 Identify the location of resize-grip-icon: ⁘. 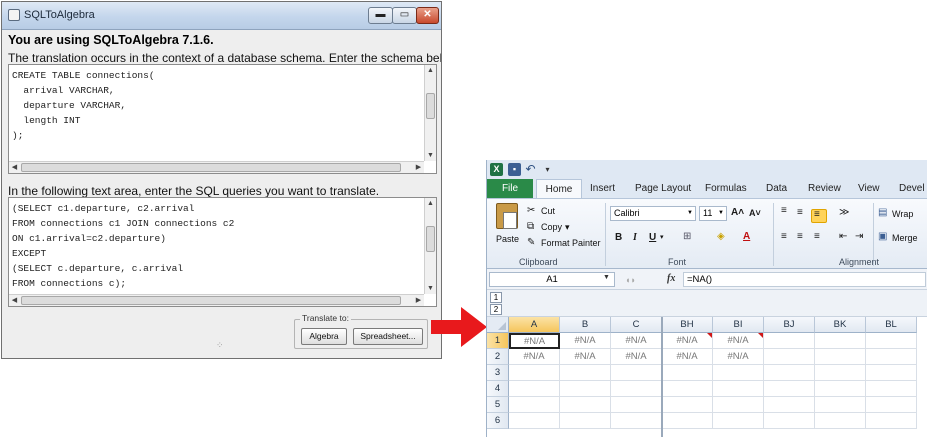
(220, 345).